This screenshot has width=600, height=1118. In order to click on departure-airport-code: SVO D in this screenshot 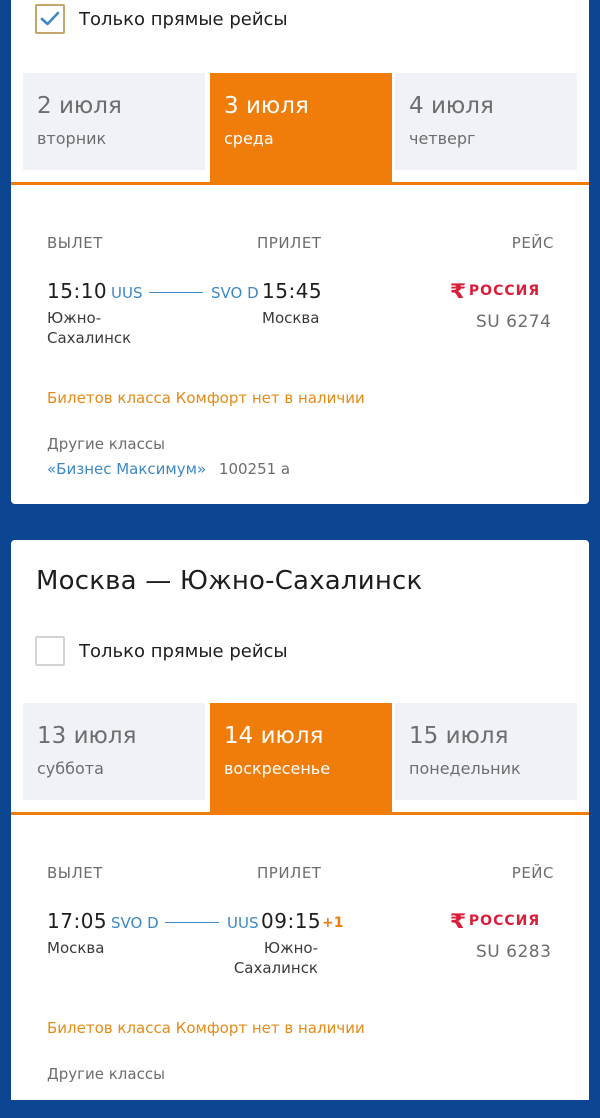, I will do `click(135, 923)`.